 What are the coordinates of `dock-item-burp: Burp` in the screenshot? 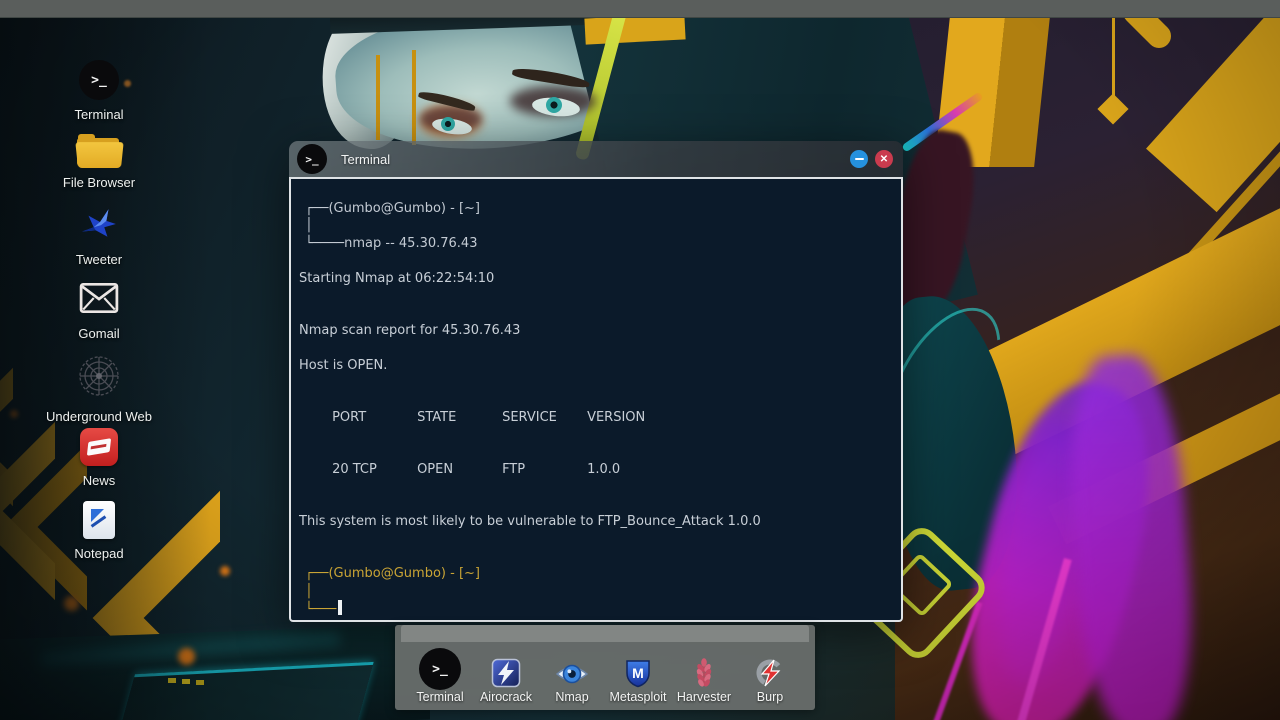 It's located at (770, 673).